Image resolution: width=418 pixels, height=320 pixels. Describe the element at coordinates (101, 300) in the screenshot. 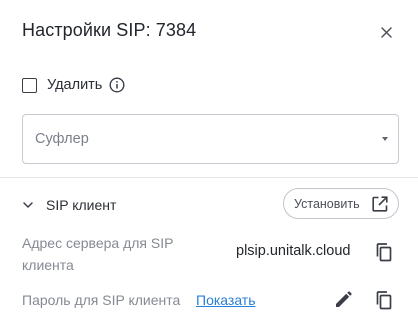

I see `password-label: Пароль для SIP клиента` at that location.